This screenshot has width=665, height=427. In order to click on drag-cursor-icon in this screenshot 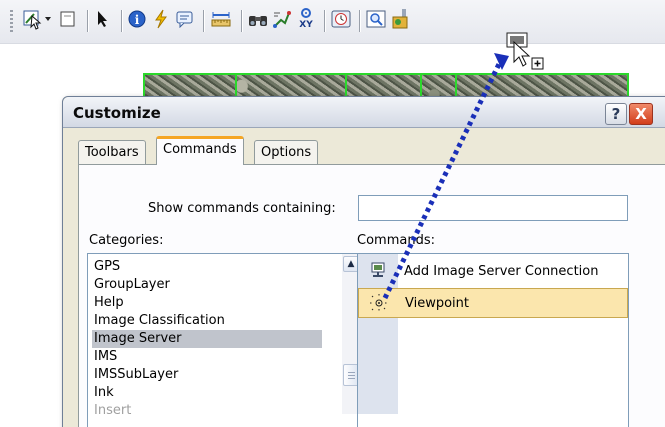, I will do `click(526, 56)`.